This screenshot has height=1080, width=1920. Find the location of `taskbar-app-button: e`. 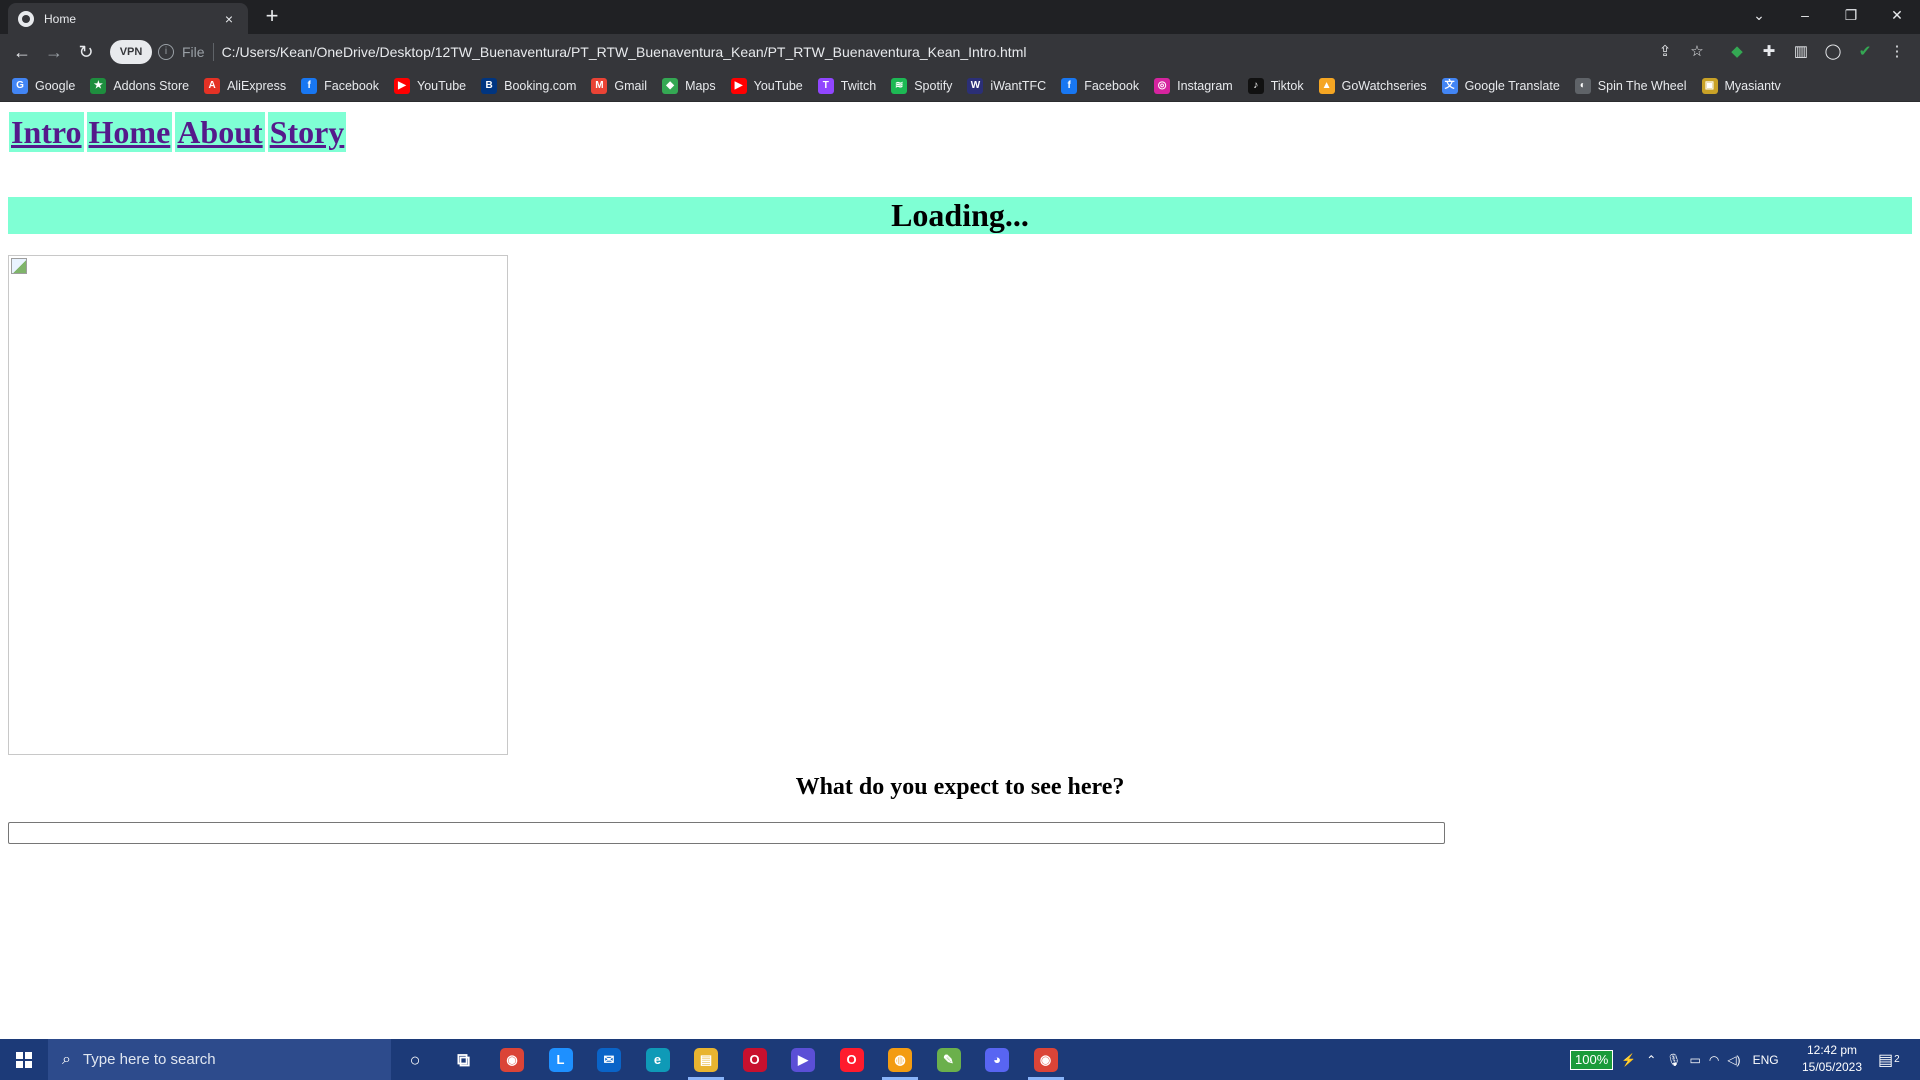

taskbar-app-button: e is located at coordinates (658, 1059).